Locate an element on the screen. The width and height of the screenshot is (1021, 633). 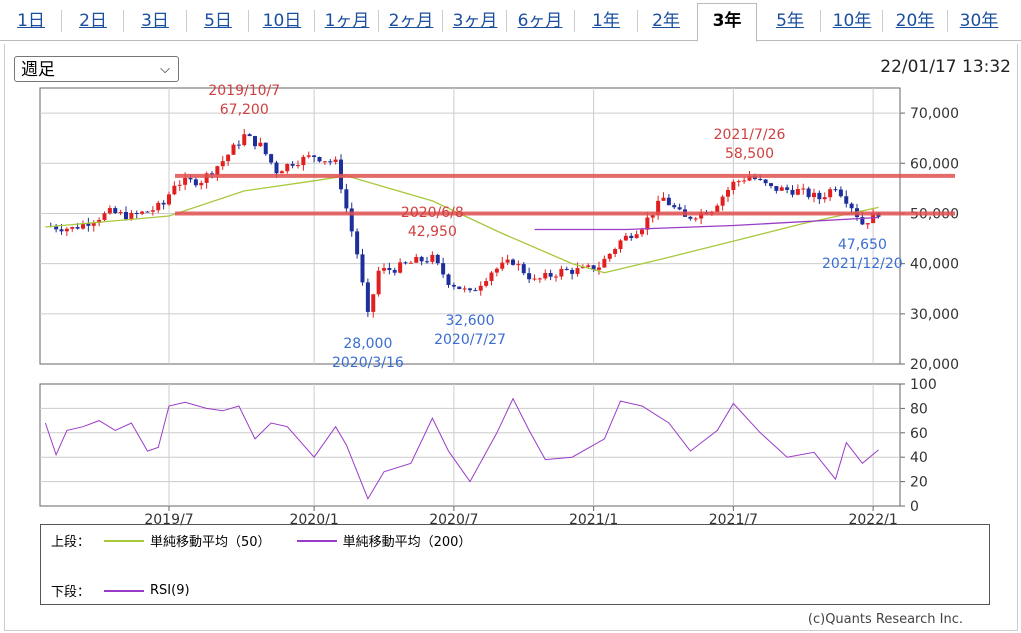
tab-2年: 2年 is located at coordinates (666, 21).